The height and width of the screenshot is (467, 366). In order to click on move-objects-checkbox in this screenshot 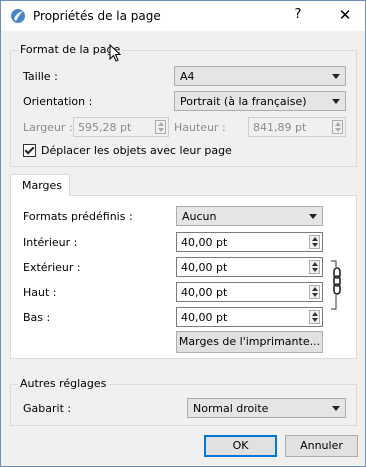, I will do `click(29, 150)`.